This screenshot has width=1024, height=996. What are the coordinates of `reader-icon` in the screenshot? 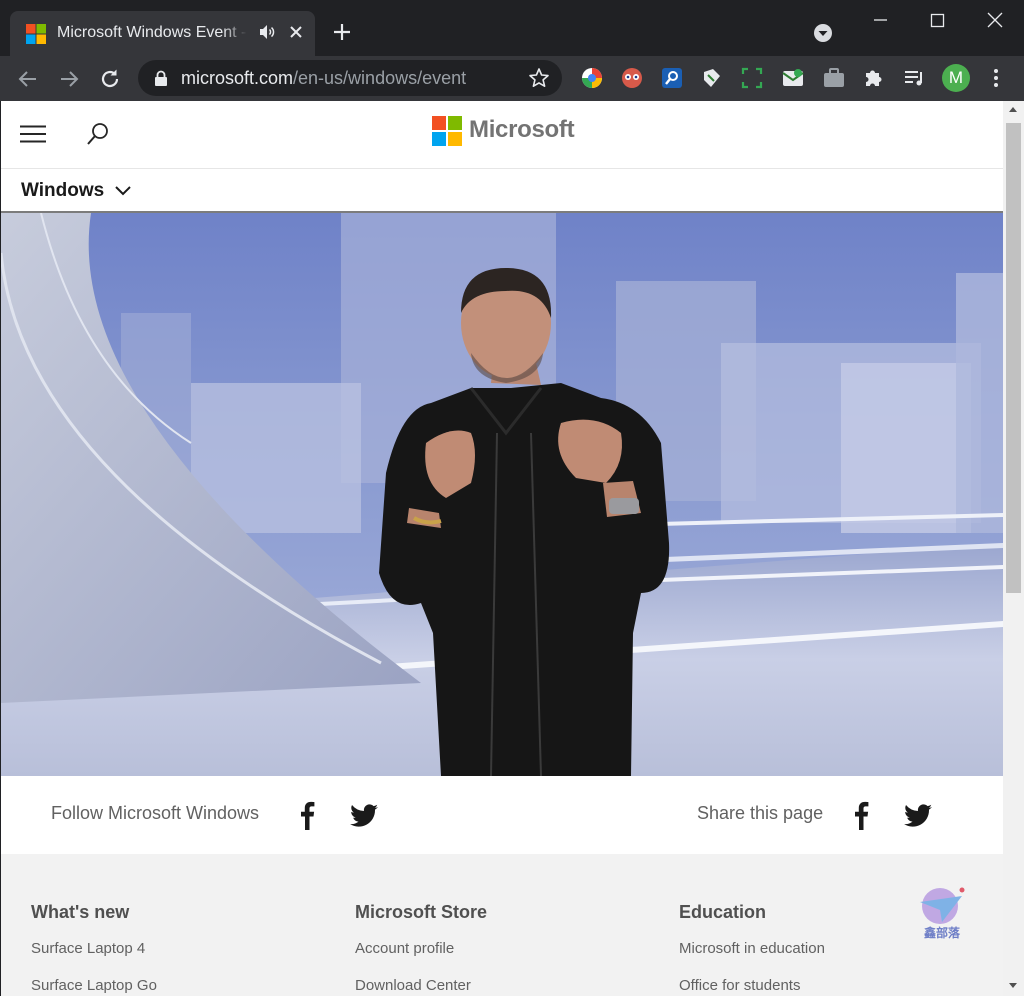 It's located at (632, 78).